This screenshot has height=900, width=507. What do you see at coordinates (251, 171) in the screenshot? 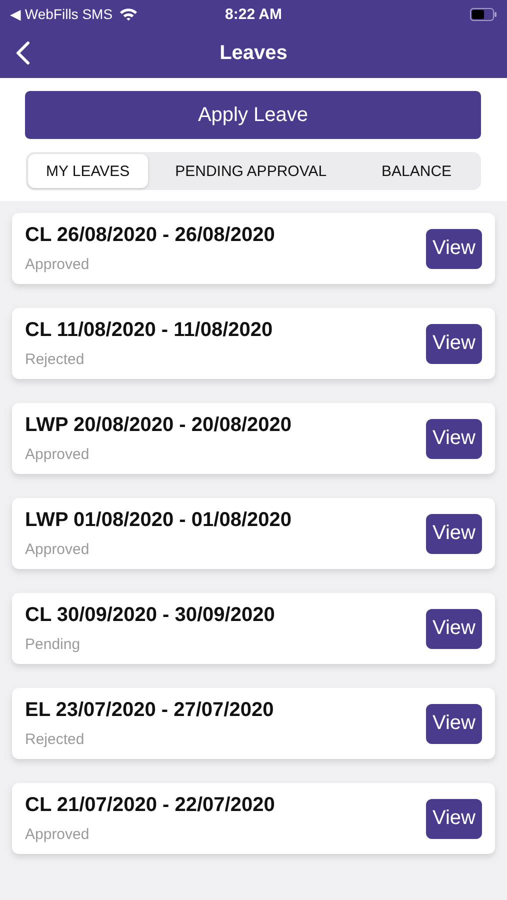
I see `segment-tab: PENDING APPROVAL` at bounding box center [251, 171].